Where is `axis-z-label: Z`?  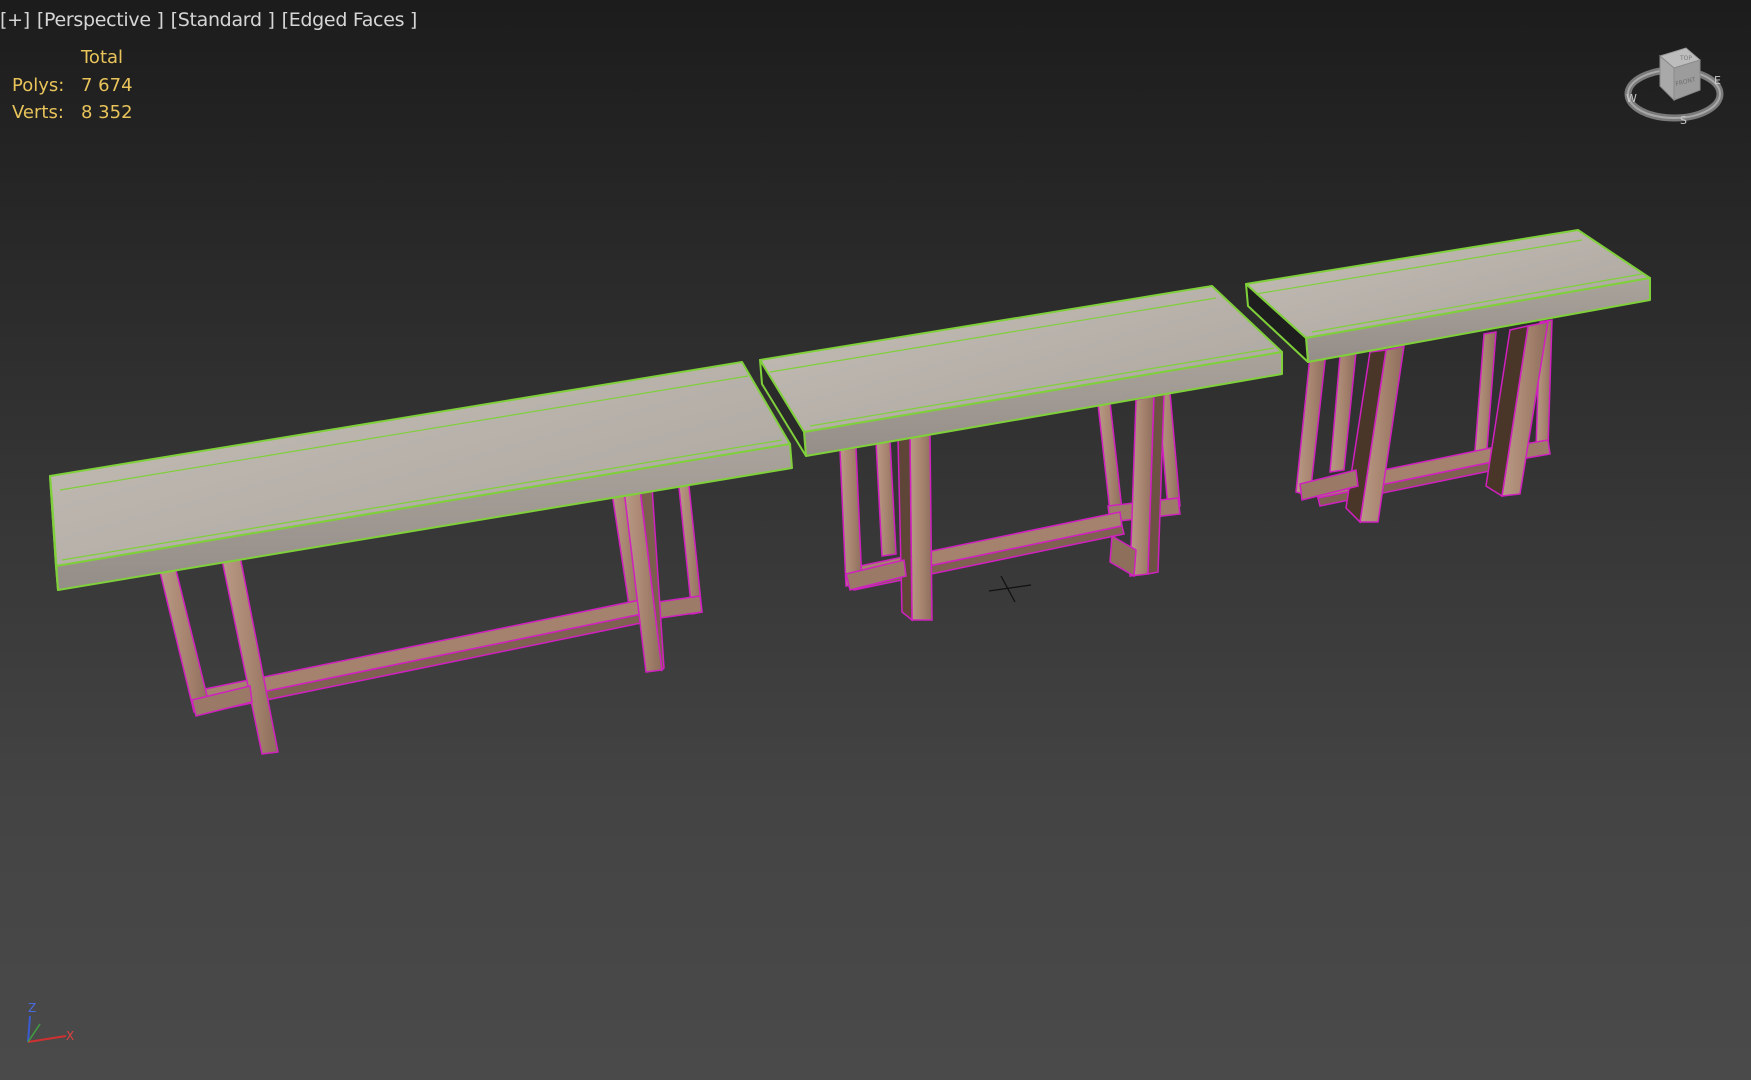
axis-z-label: Z is located at coordinates (32, 1008).